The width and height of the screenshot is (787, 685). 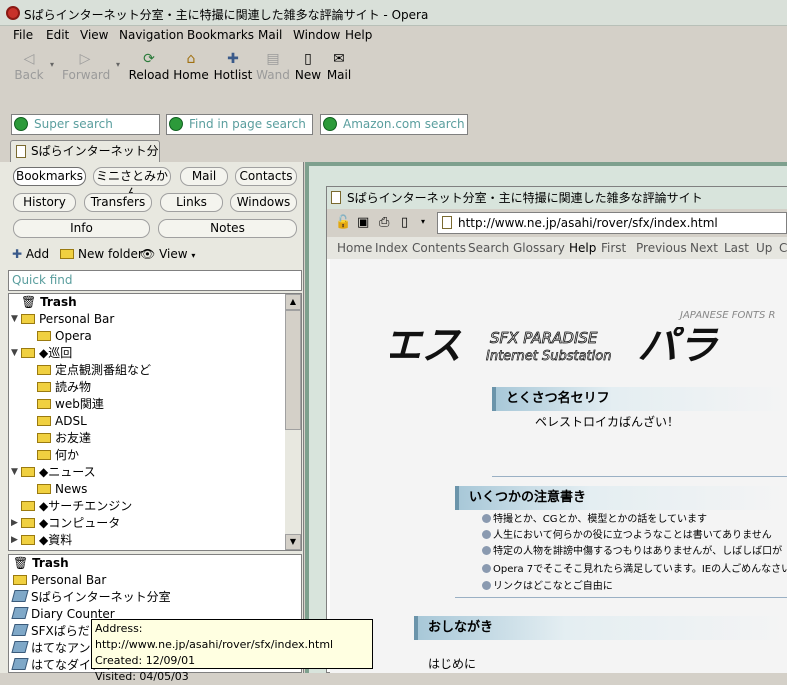 I want to click on tree-item-personal-bar: Personal Bar, so click(x=67, y=319).